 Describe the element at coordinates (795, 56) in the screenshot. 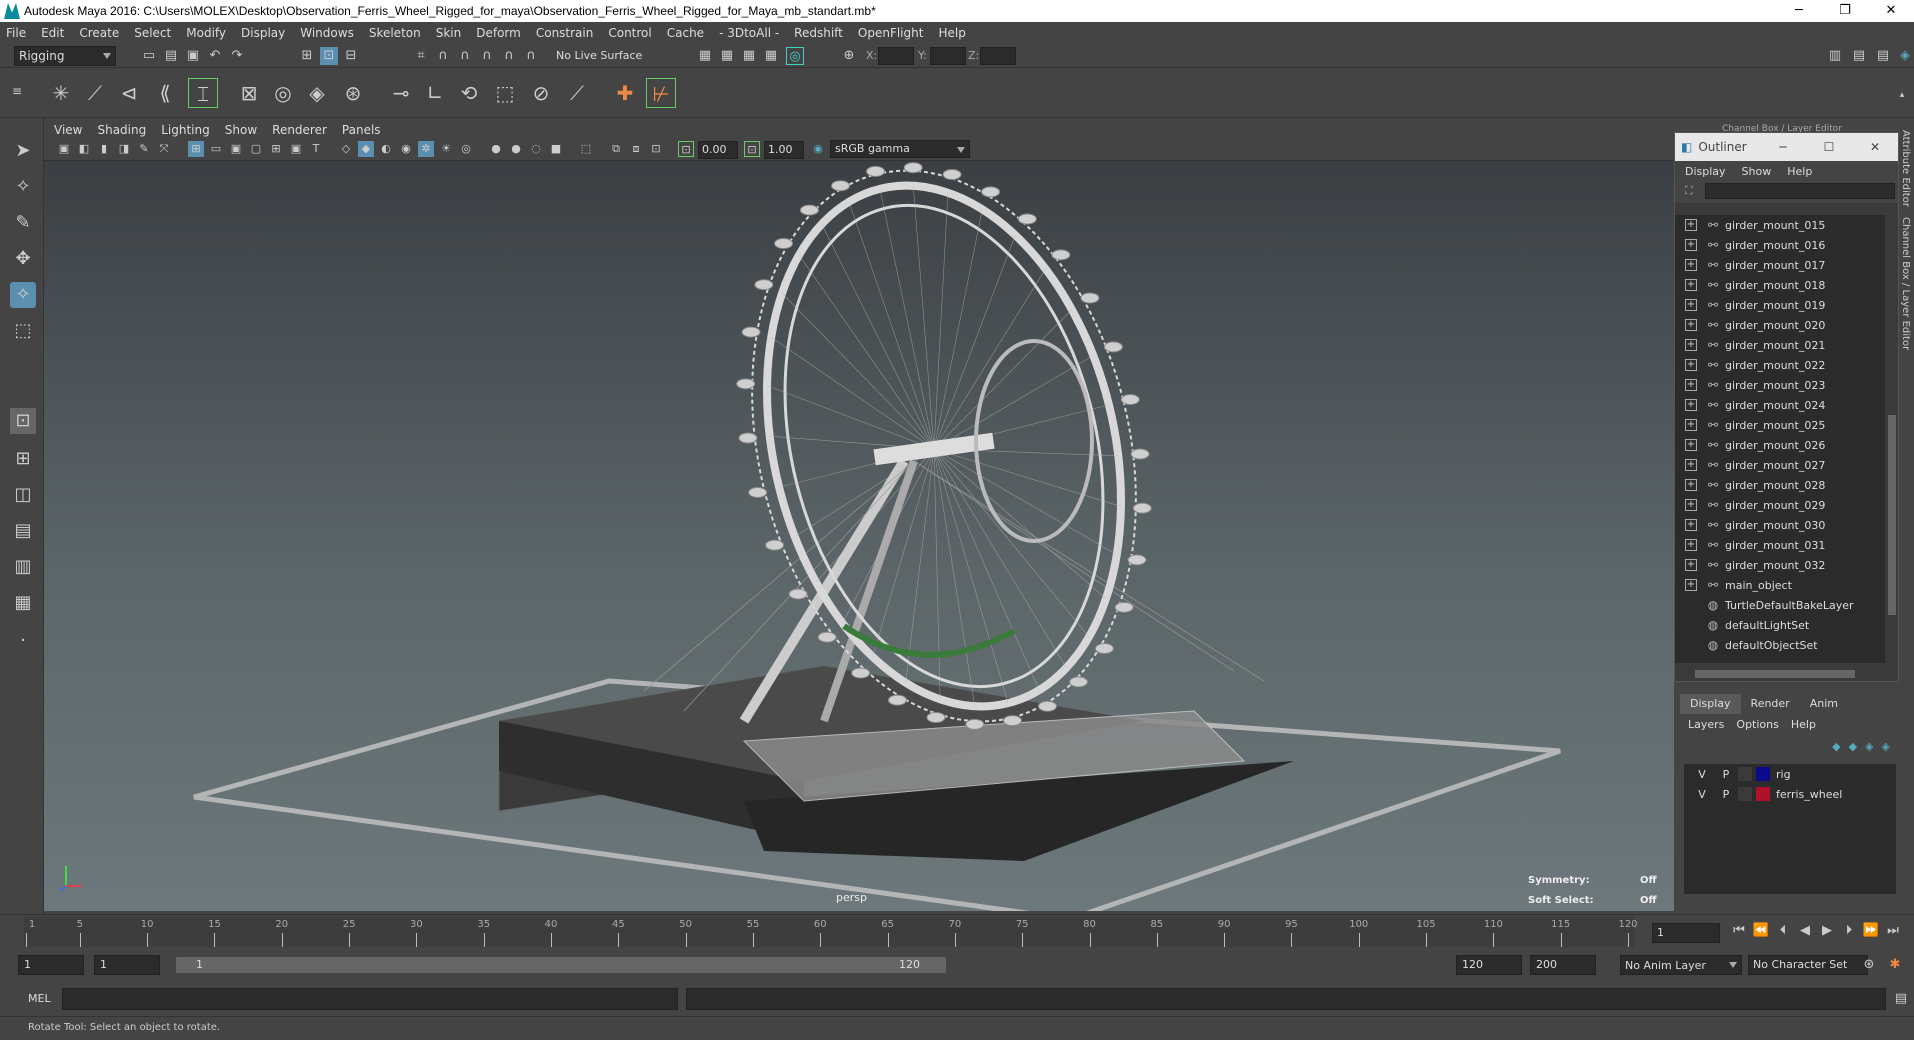

I see `hypershade-icon: ◎` at that location.